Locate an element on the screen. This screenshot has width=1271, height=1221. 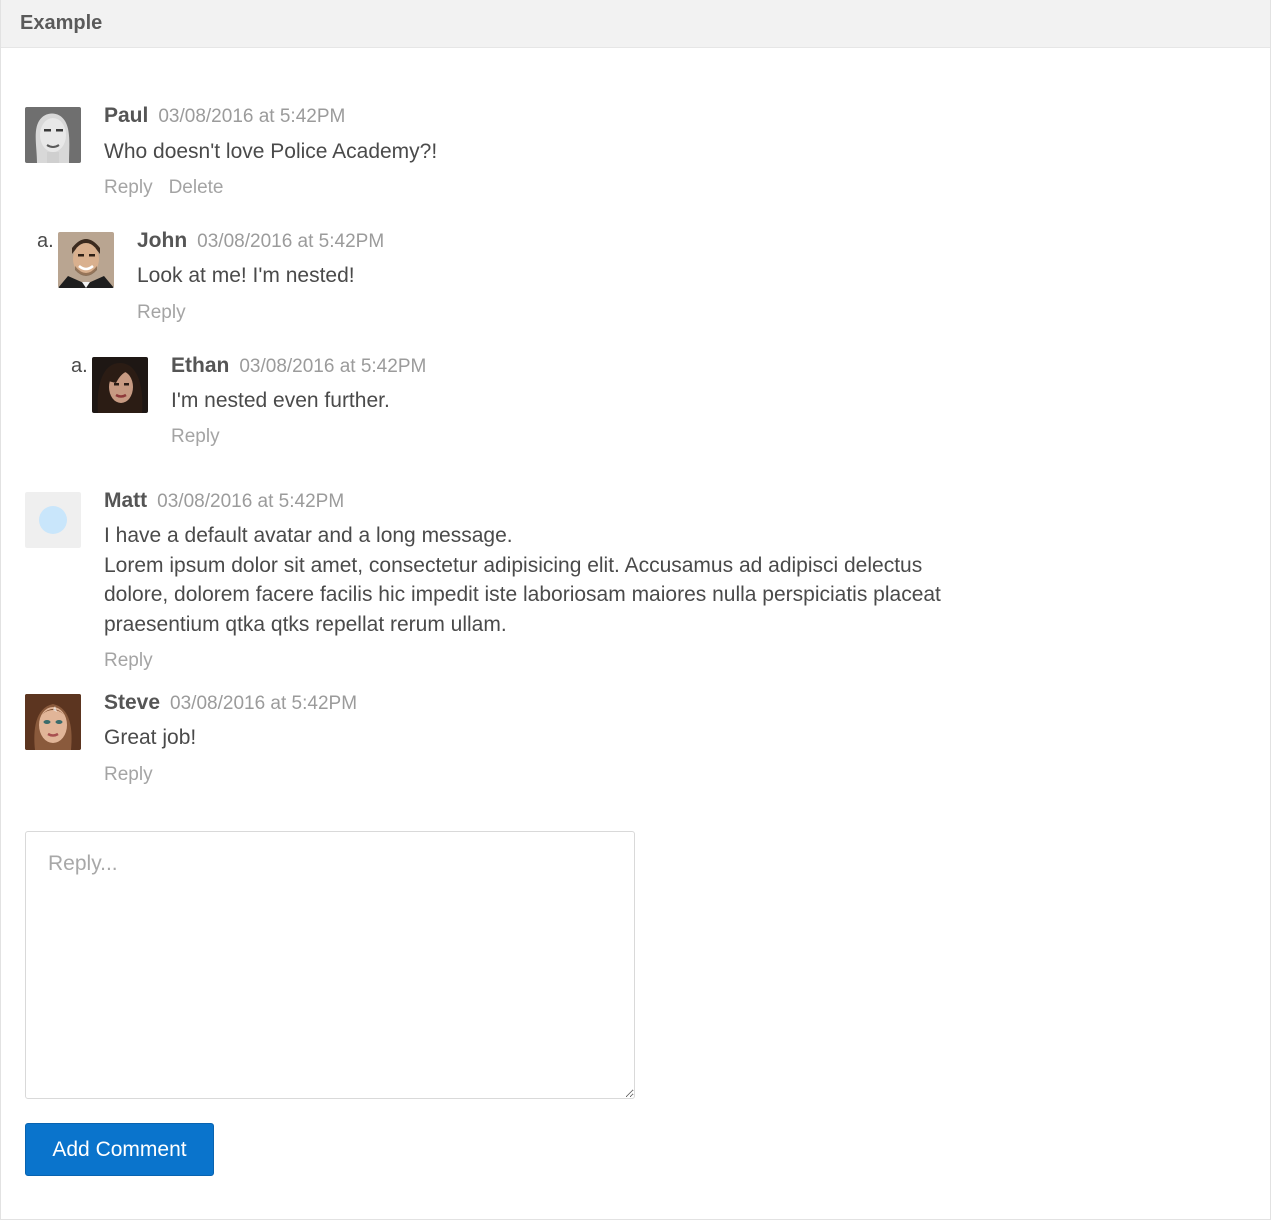
comment-message: I'm nested even further. is located at coordinates (280, 401).